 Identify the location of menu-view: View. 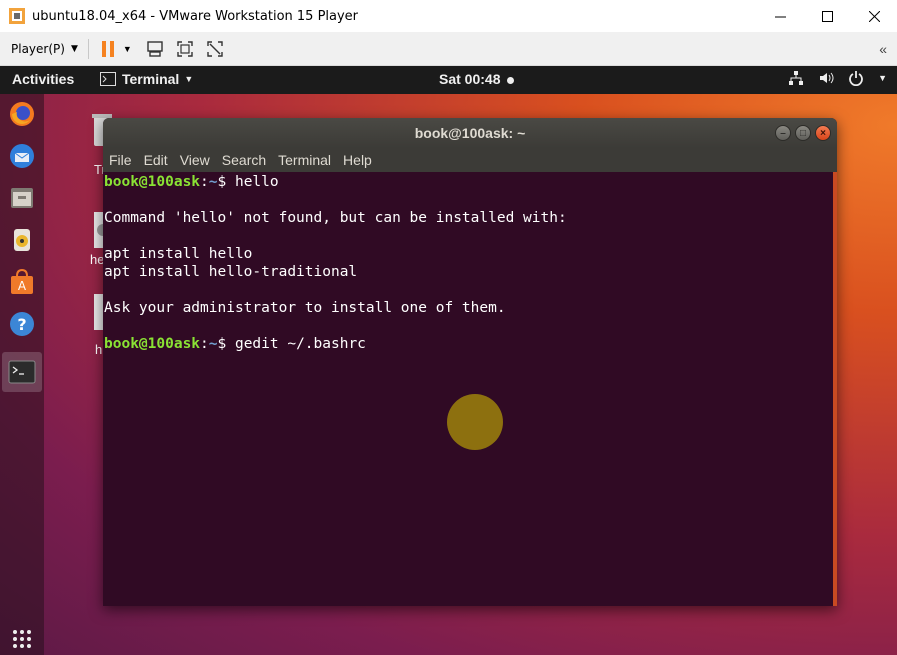
(195, 160).